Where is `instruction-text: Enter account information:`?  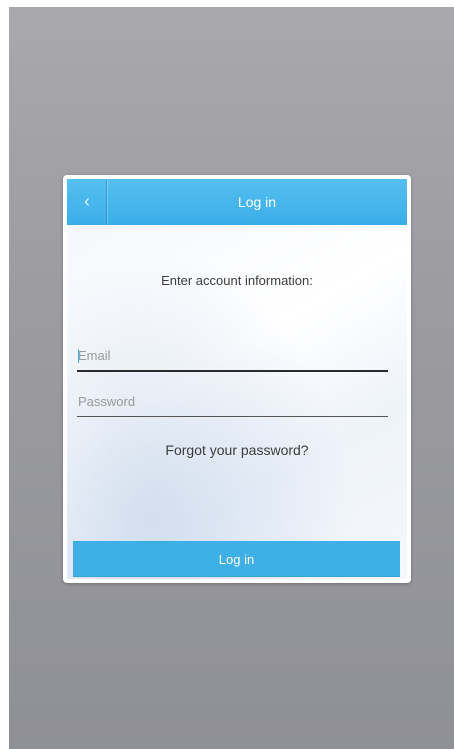 instruction-text: Enter account information: is located at coordinates (237, 280).